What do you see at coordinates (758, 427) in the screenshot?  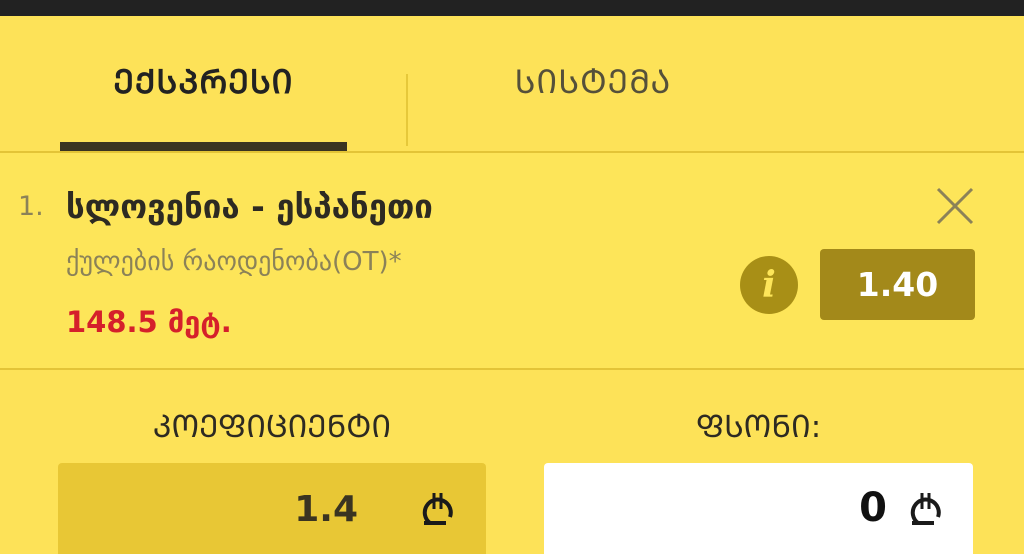 I see `stake-label: ᲤᲡᲝᲜᲘ:` at bounding box center [758, 427].